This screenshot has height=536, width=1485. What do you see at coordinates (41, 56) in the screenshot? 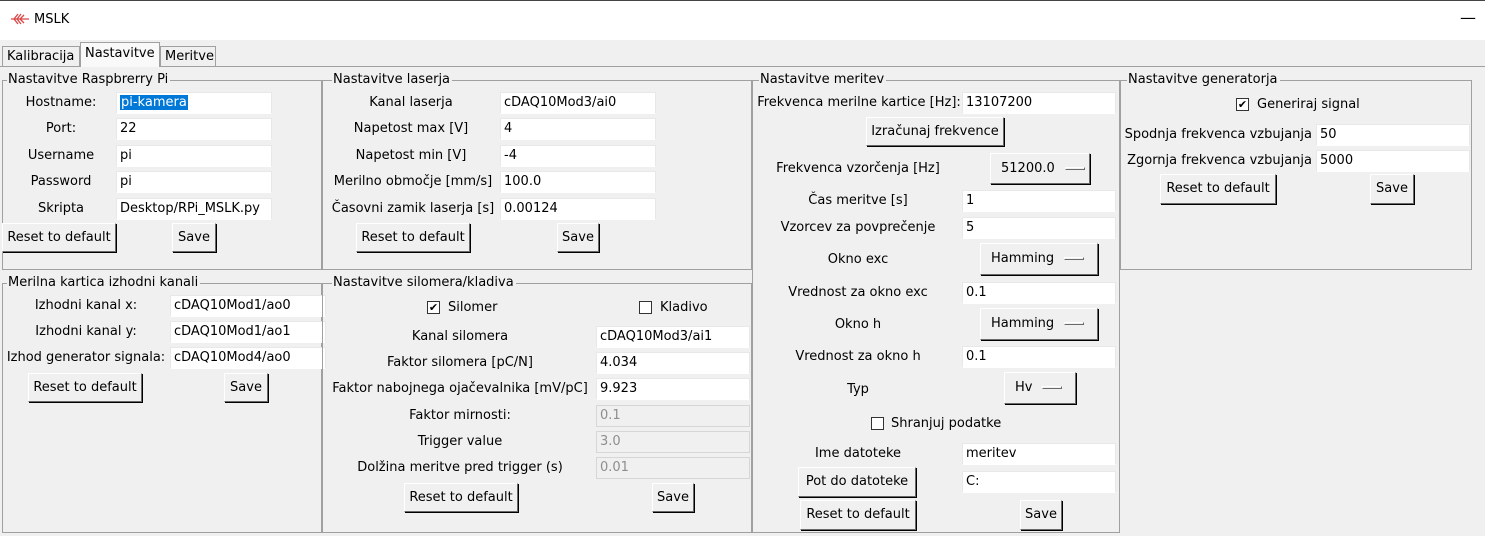
I see `tab-kalibracija: Kalibracija` at bounding box center [41, 56].